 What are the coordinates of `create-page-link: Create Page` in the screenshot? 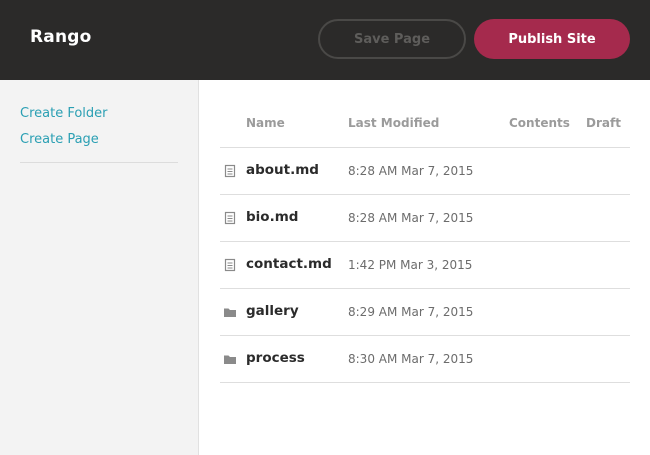 It's located at (59, 139).